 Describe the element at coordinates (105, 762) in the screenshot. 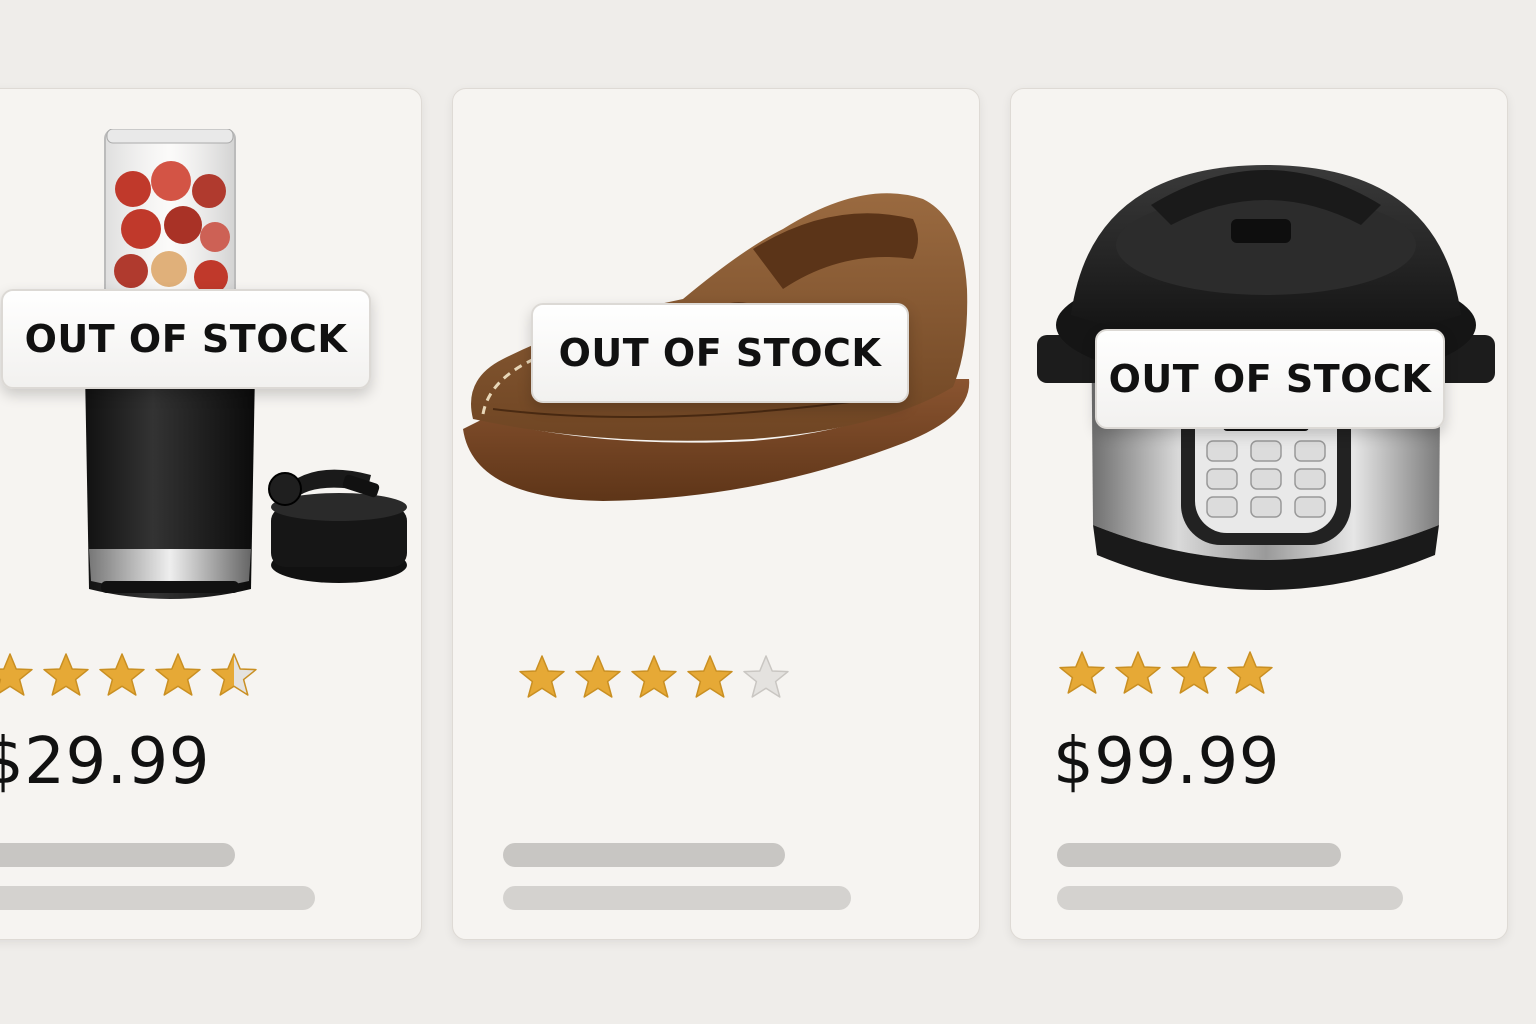

I see `price-label: $29.99` at that location.